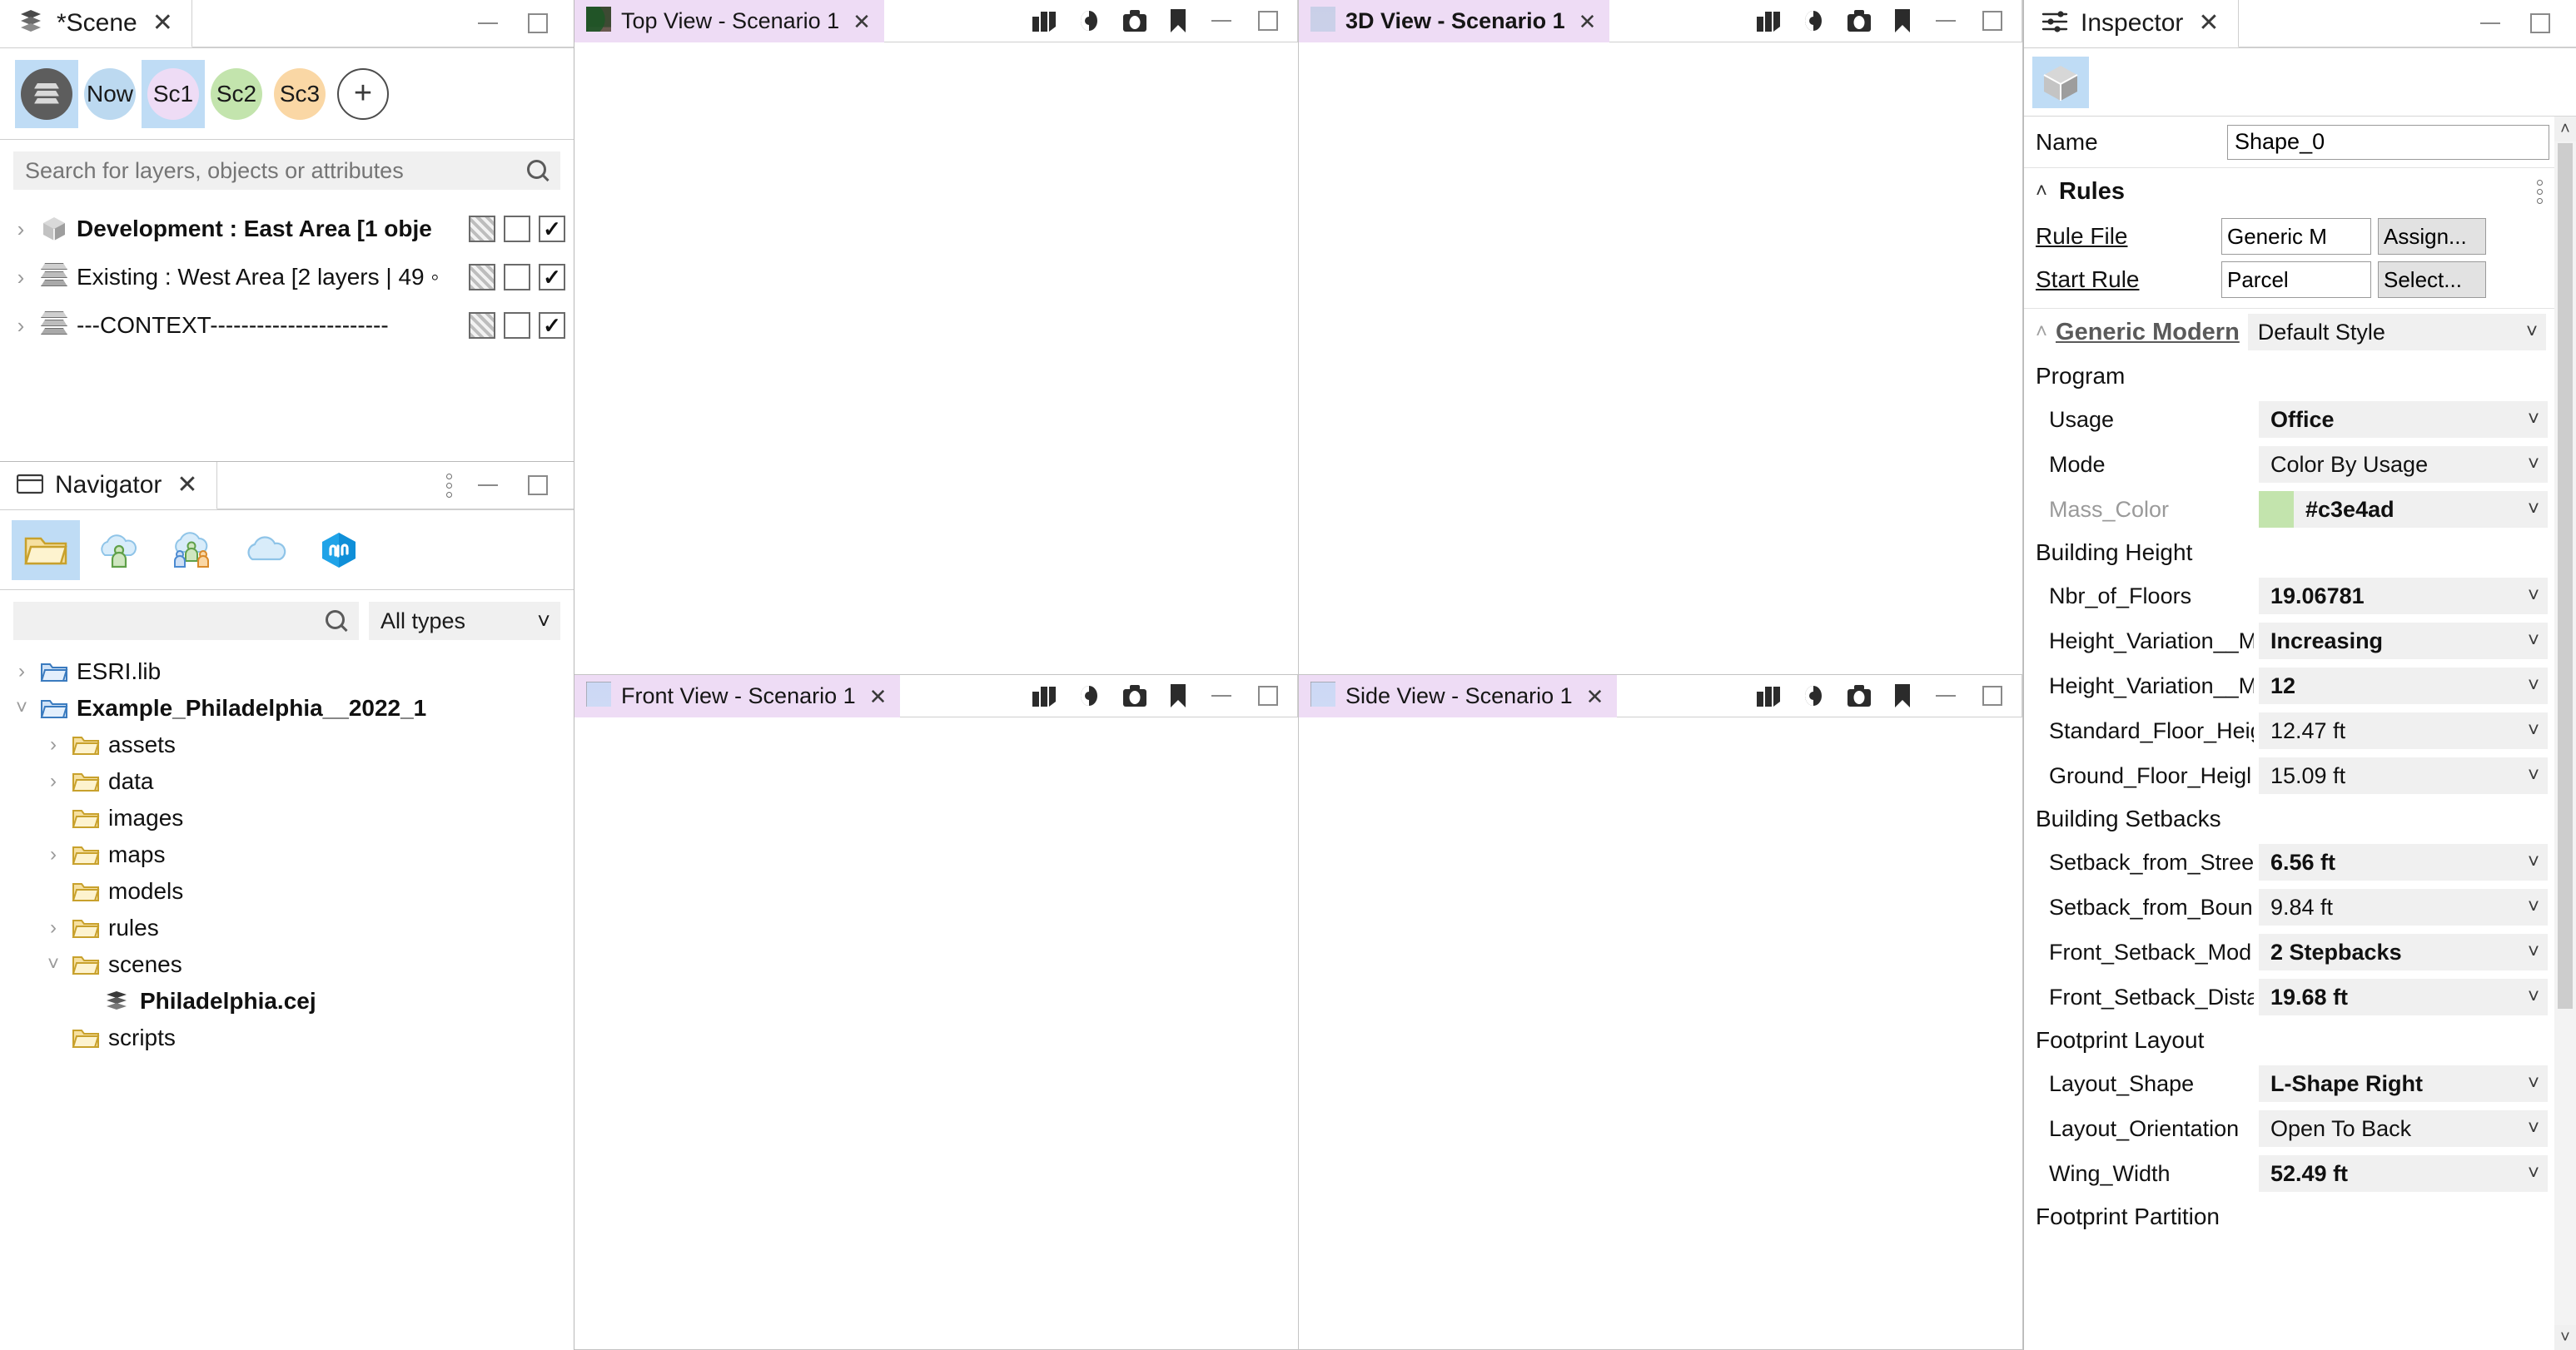 The image size is (2576, 1350). I want to click on attribute-value-select: Open To Back ˅, so click(2403, 1128).